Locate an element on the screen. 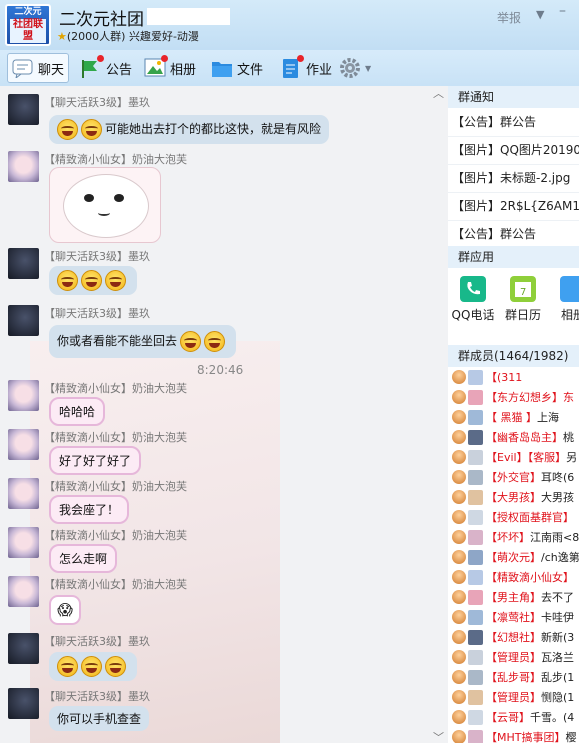  member-row: 【乱步哥】 乱步(1 is located at coordinates (513, 677).